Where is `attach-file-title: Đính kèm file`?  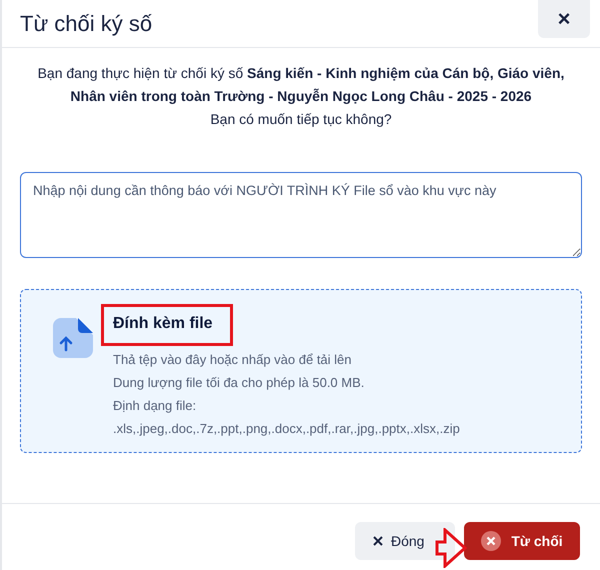 attach-file-title: Đính kèm file is located at coordinates (163, 324).